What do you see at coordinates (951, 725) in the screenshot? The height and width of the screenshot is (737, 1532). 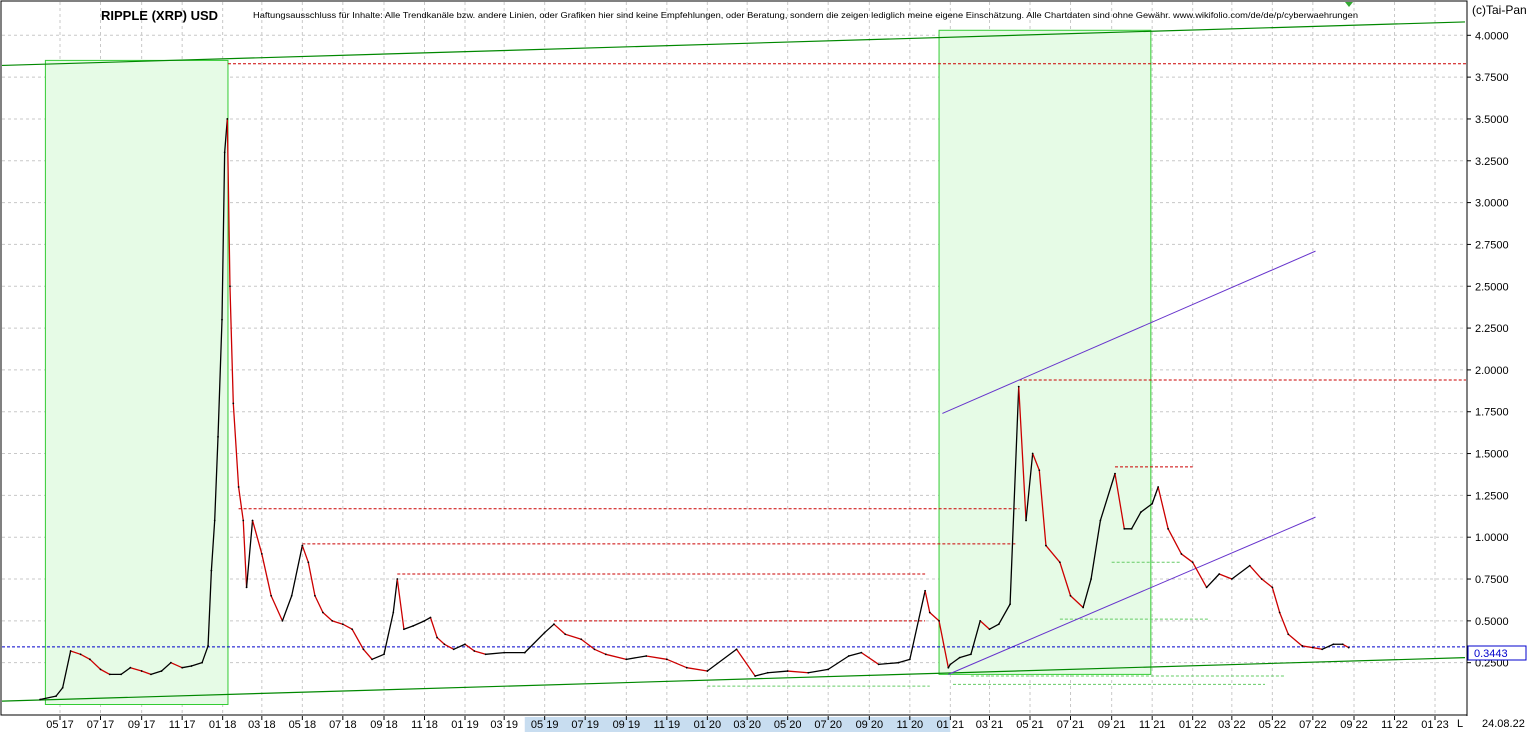 I see `x-tick-label: 01 21` at bounding box center [951, 725].